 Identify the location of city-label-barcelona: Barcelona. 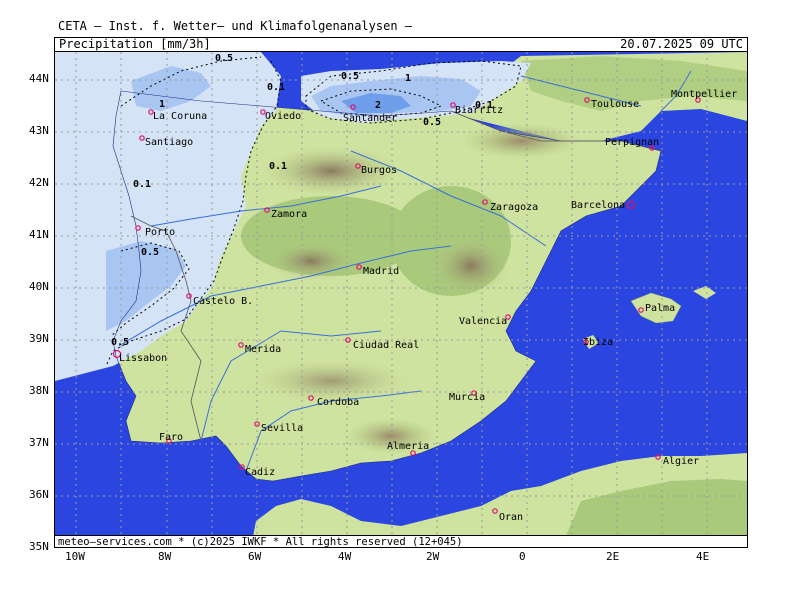
(598, 205).